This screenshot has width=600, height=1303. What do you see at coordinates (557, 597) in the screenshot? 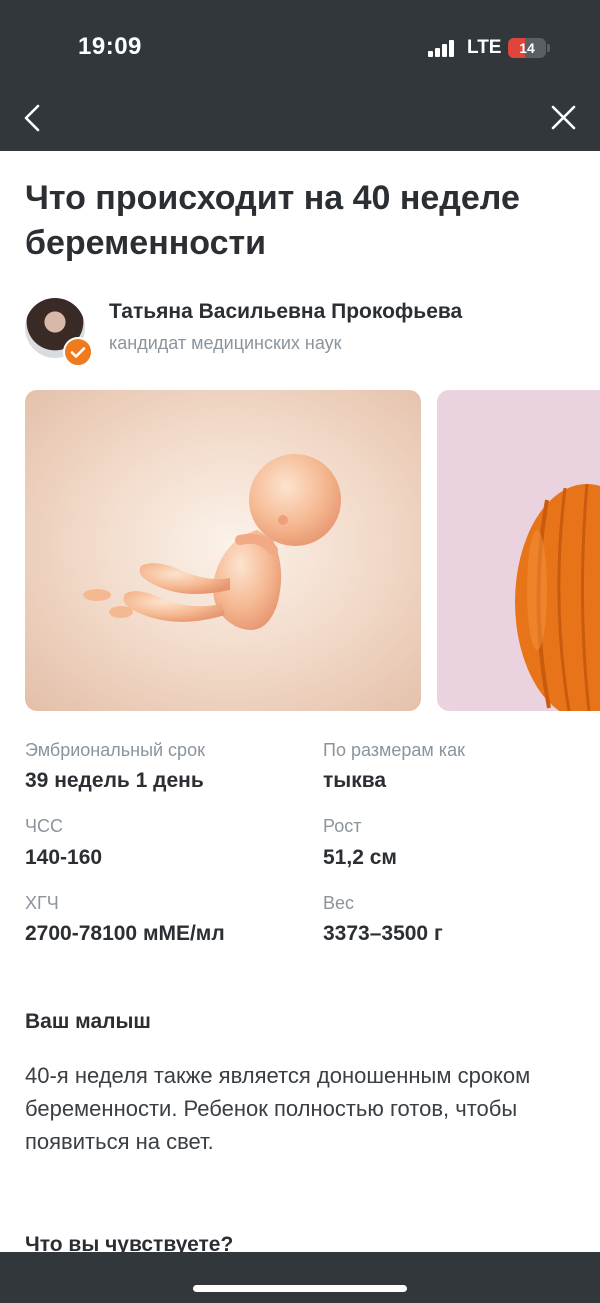
I see `pumpkin-illustration` at bounding box center [557, 597].